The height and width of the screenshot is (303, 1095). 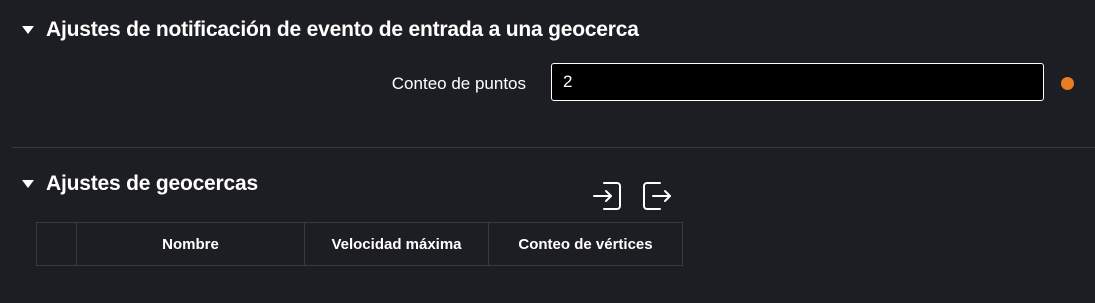 I want to click on column-header-max-speed: Velocidad máxima, so click(x=396, y=244).